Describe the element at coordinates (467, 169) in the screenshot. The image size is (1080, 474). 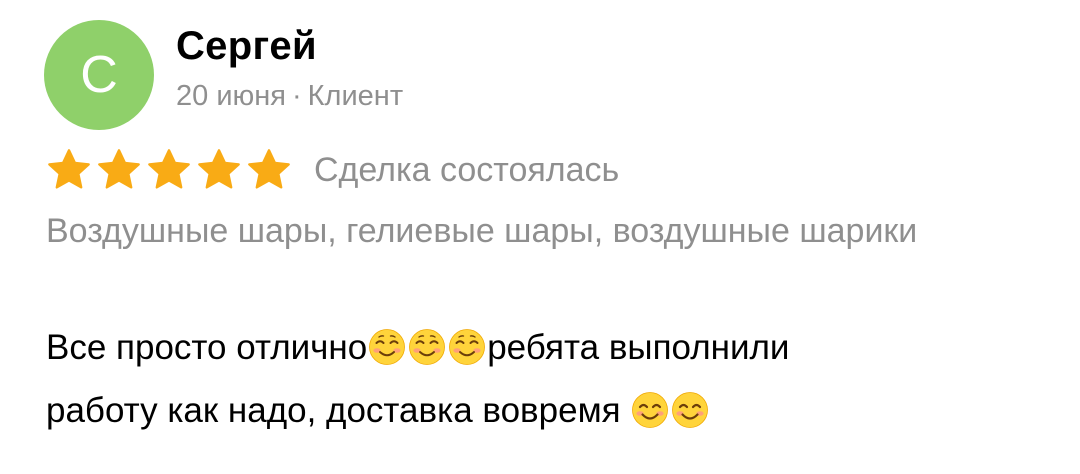
I see `deal-status: Сделка состоялась` at that location.